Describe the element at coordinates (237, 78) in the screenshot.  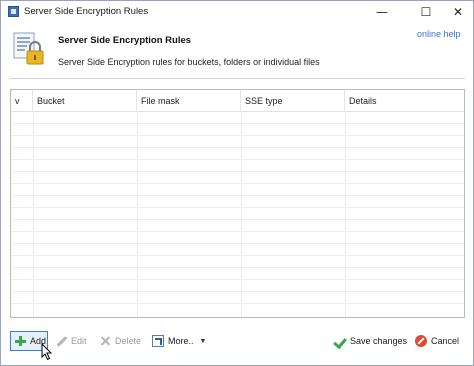
I see `header-divider` at that location.